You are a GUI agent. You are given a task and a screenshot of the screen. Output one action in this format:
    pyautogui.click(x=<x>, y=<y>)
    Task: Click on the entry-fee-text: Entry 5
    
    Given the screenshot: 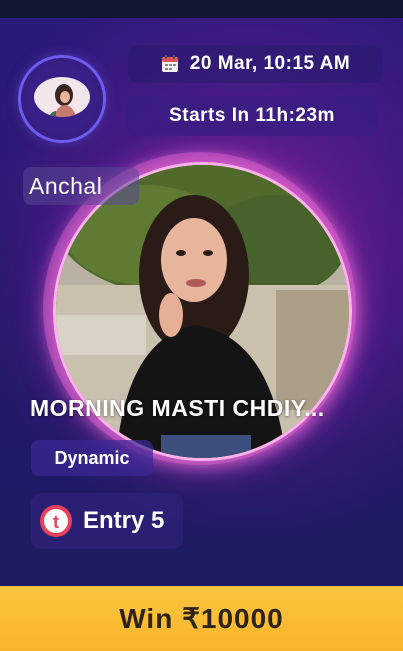 What is the action you would take?
    pyautogui.click(x=124, y=520)
    